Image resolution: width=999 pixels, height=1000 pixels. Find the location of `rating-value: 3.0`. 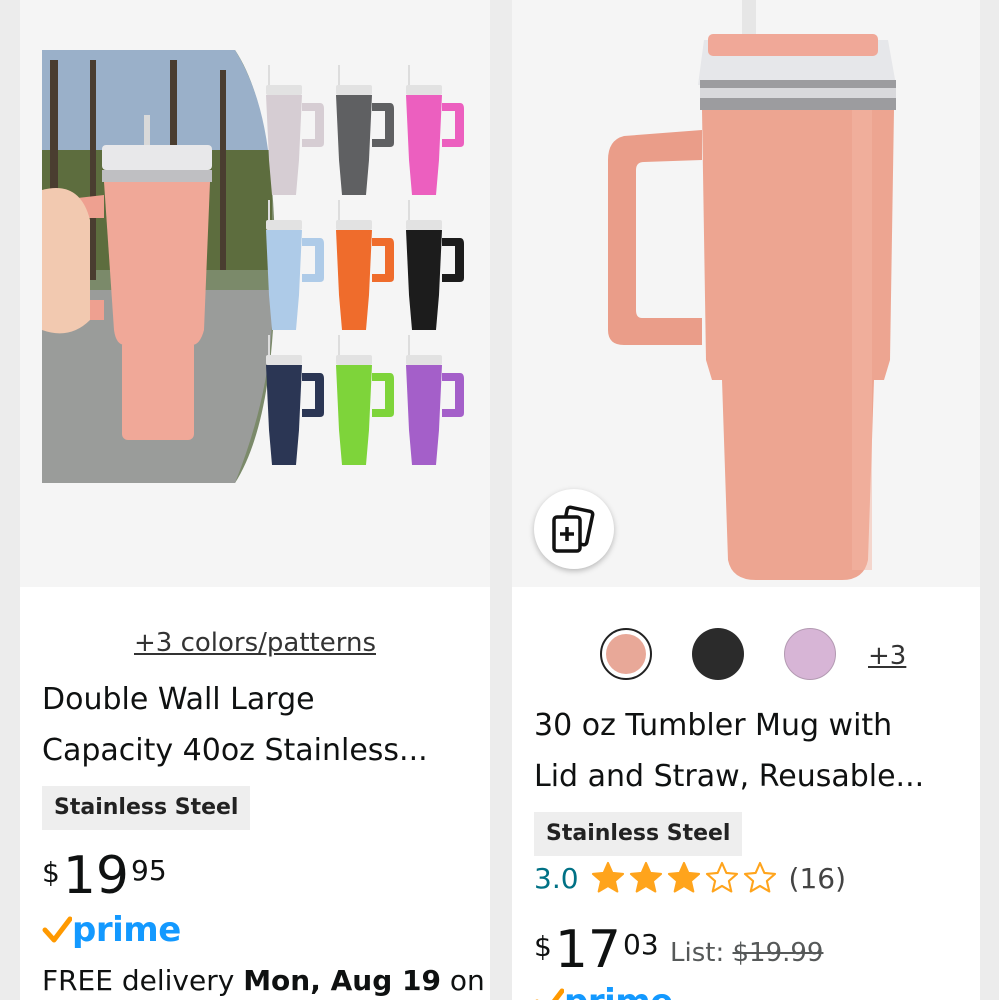

rating-value: 3.0 is located at coordinates (556, 878).